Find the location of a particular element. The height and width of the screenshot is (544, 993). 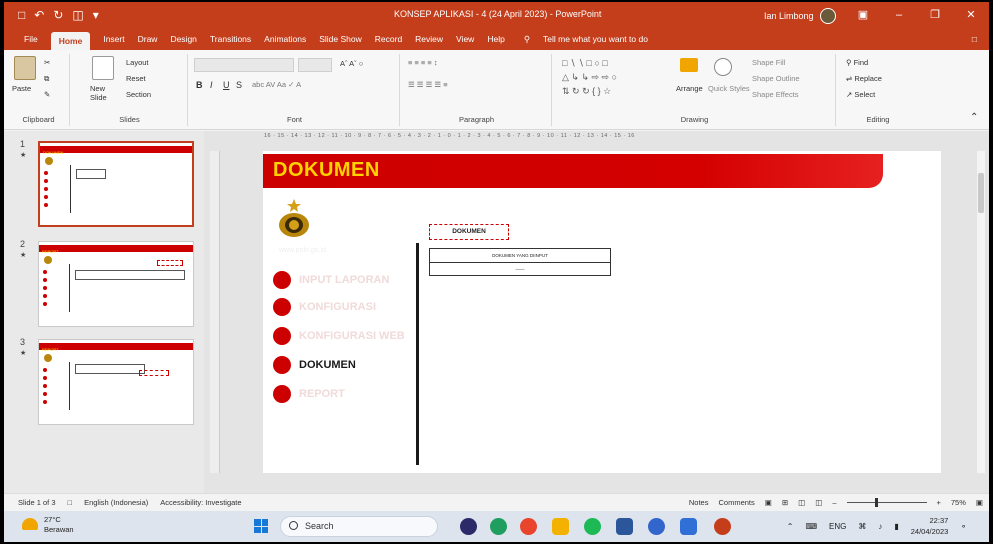

comments-button: Comments is located at coordinates (736, 502).